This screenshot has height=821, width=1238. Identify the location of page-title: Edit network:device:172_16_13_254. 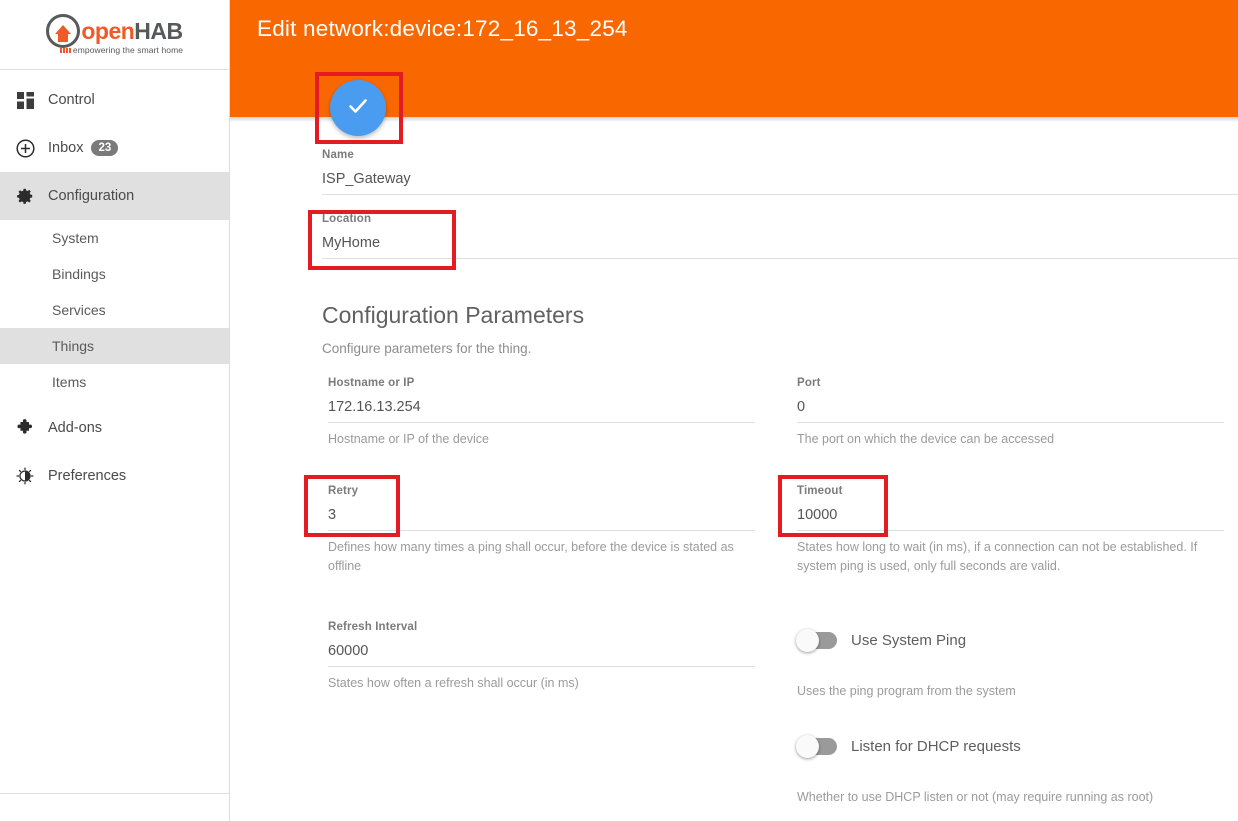
(442, 28).